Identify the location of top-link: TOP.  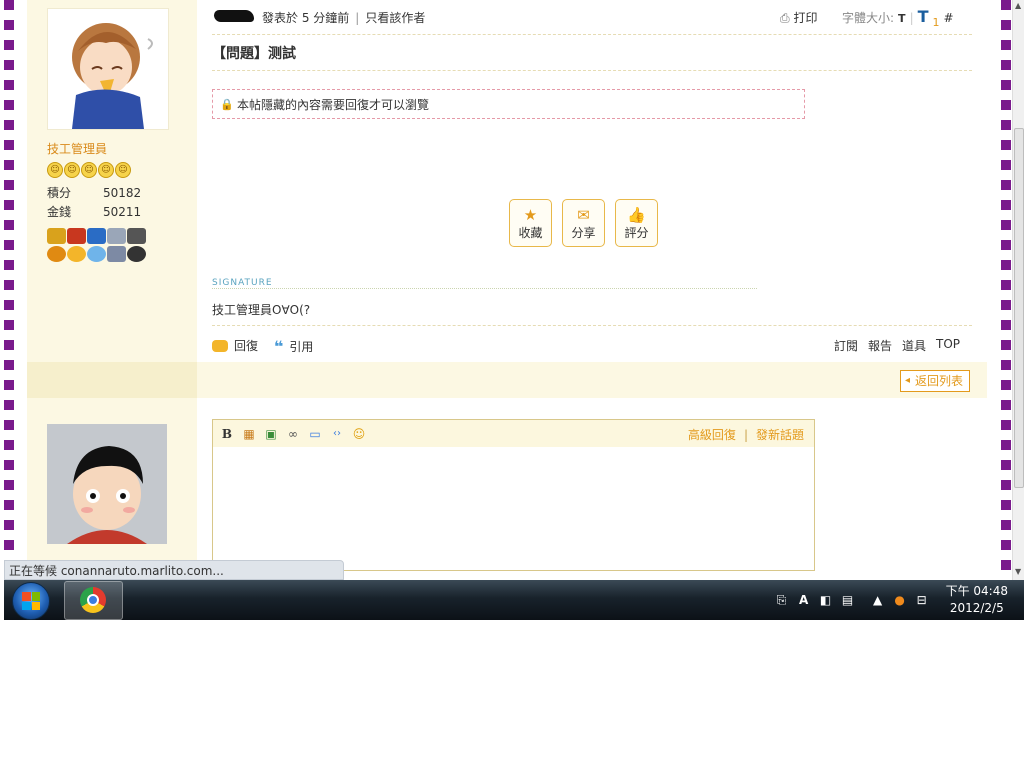
(948, 345).